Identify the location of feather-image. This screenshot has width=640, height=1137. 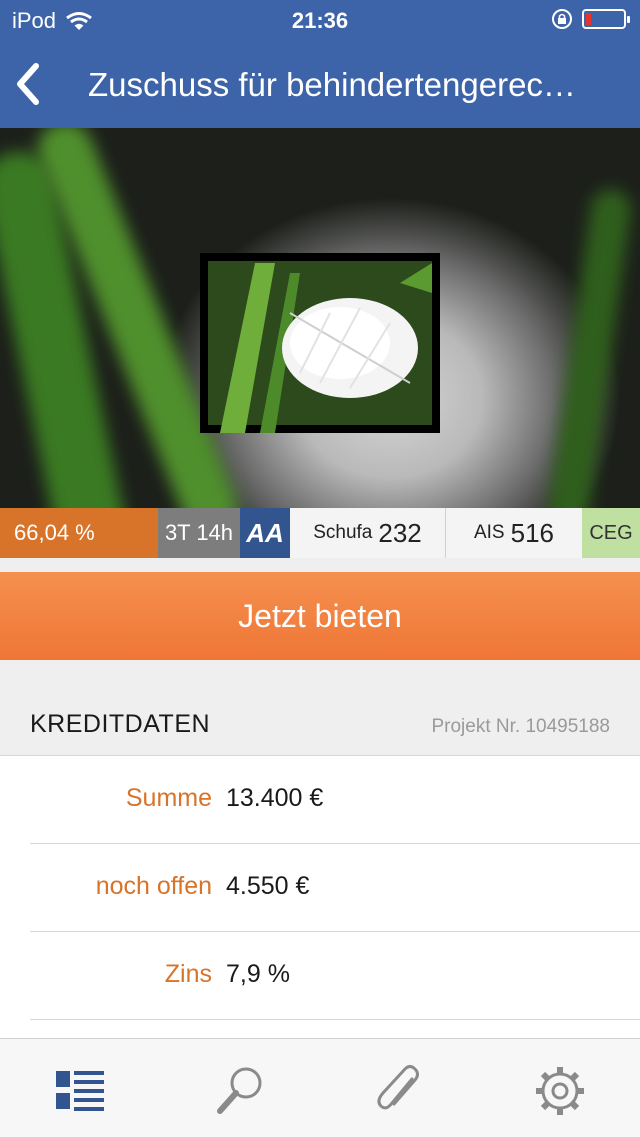
(320, 347).